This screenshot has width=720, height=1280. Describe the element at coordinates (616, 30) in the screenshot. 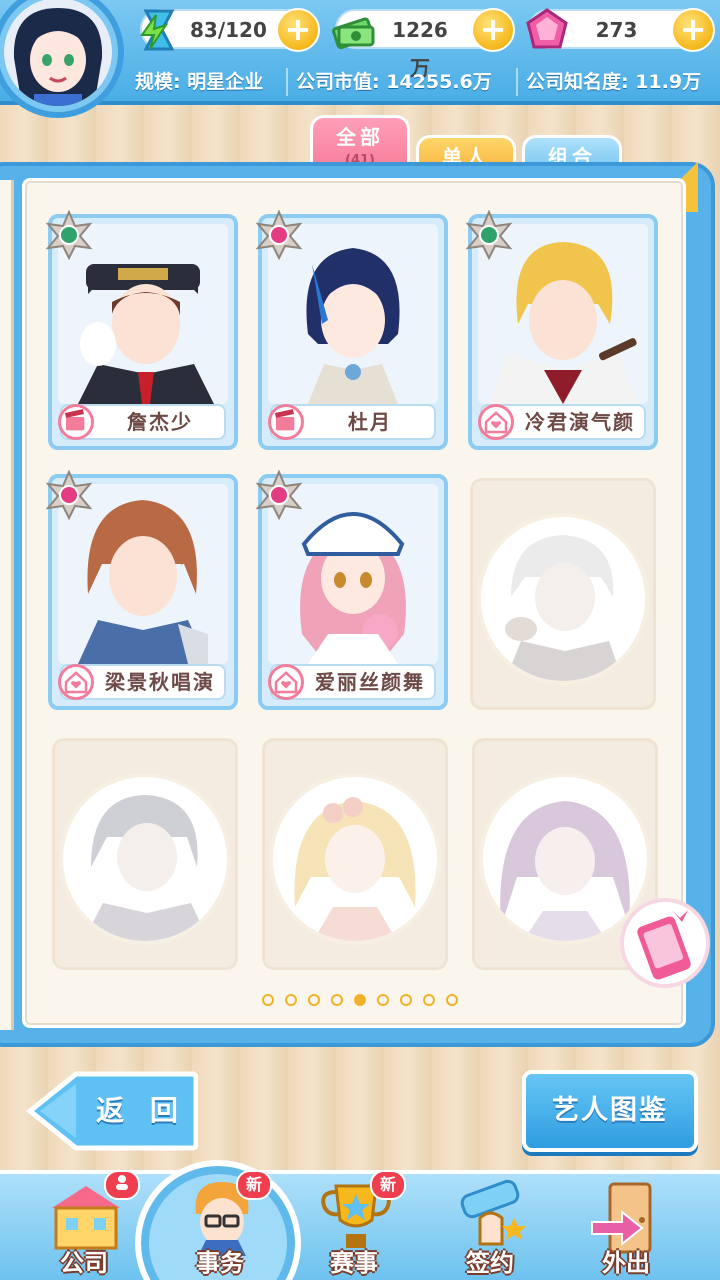

I see `gem-value: 273` at that location.